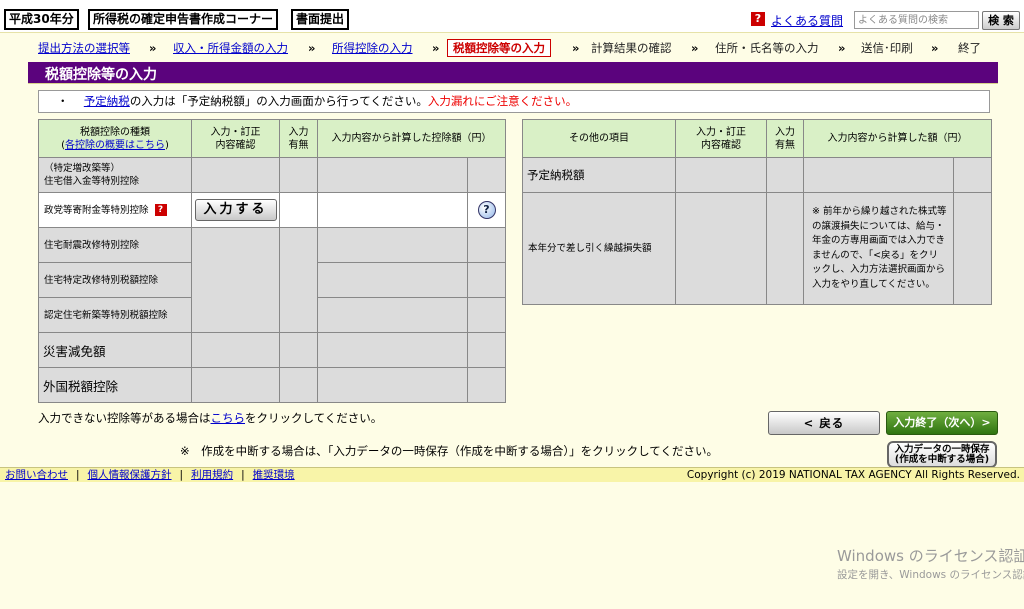  What do you see at coordinates (82, 168) in the screenshot?
I see `row-housing-loan-line1: （特定増改築等）` at bounding box center [82, 168].